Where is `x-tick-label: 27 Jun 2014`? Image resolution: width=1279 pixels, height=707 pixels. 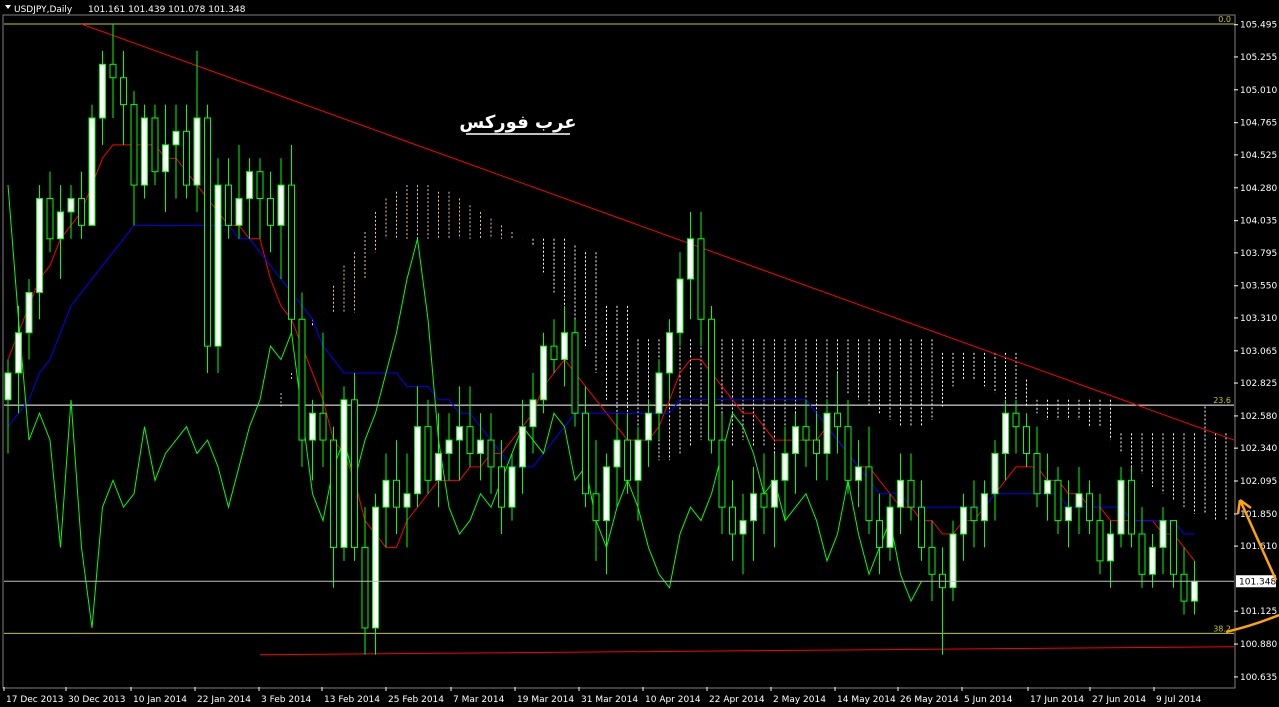
x-tick-label: 27 Jun 2014 is located at coordinates (1119, 700).